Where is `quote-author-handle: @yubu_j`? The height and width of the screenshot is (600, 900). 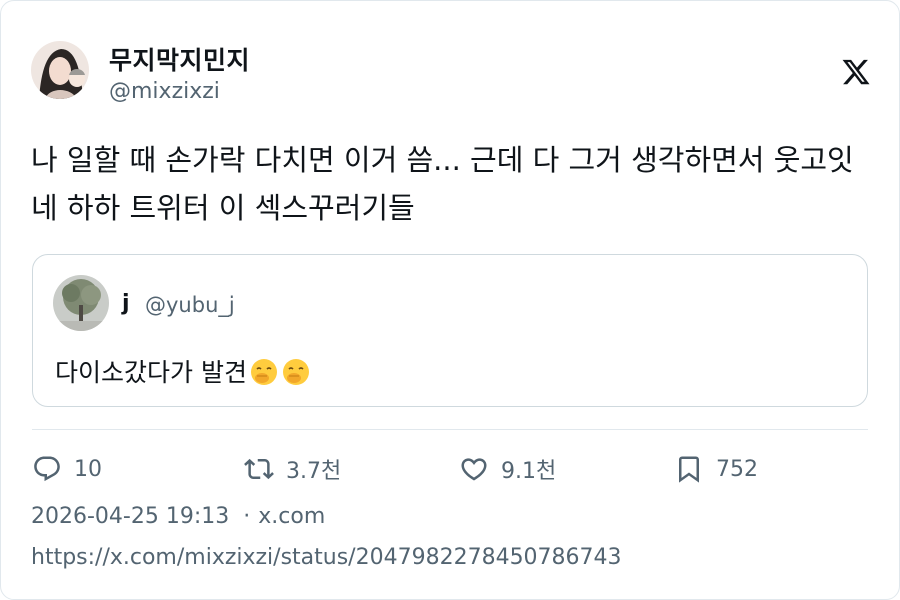 quote-author-handle: @yubu_j is located at coordinates (190, 305).